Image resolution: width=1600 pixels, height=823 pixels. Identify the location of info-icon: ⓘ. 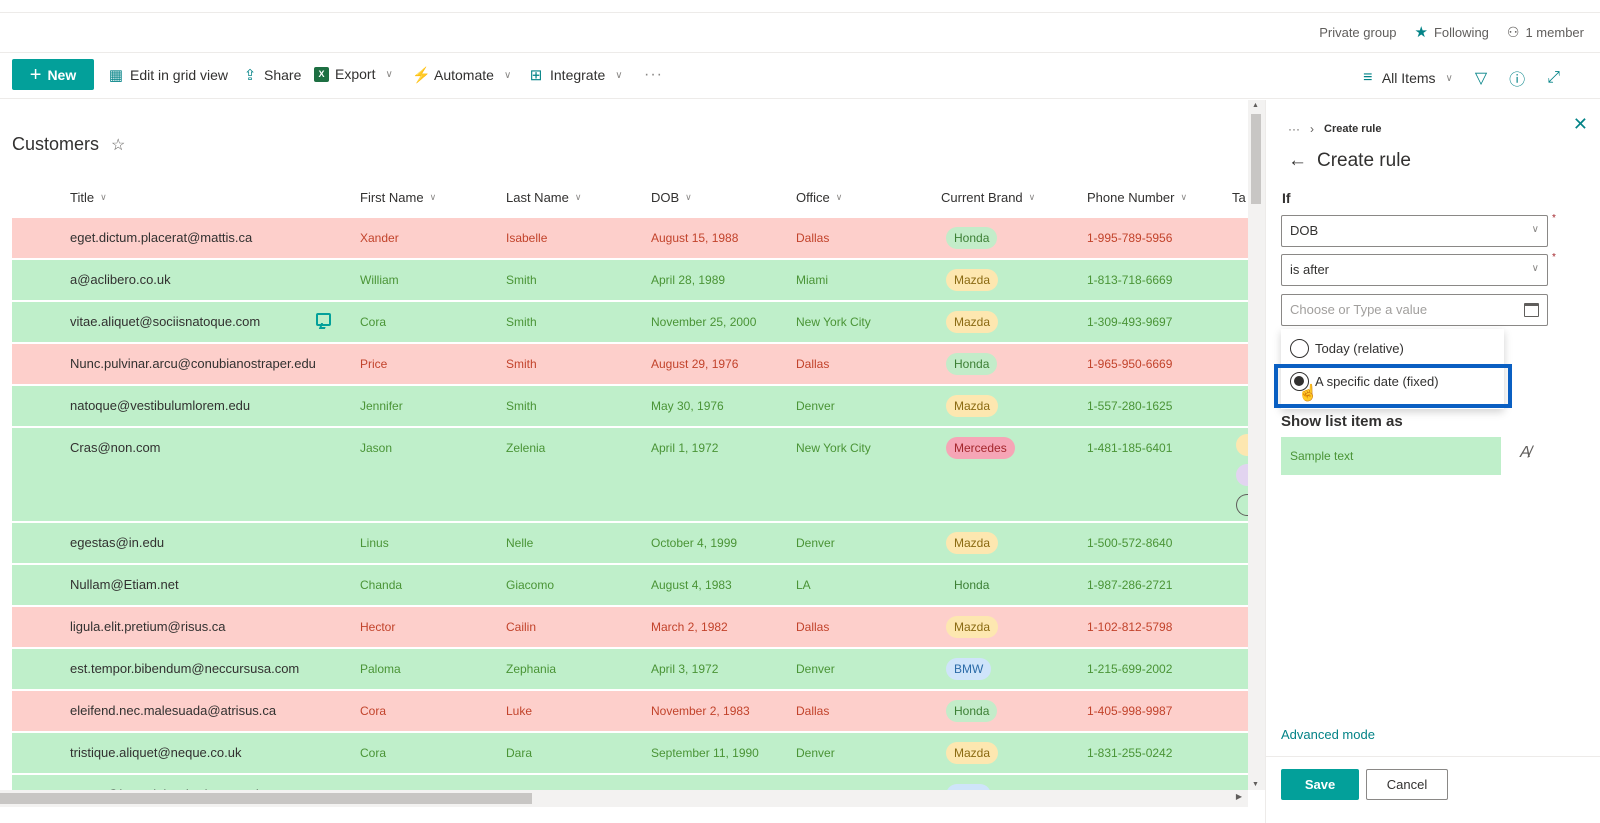
(1517, 78).